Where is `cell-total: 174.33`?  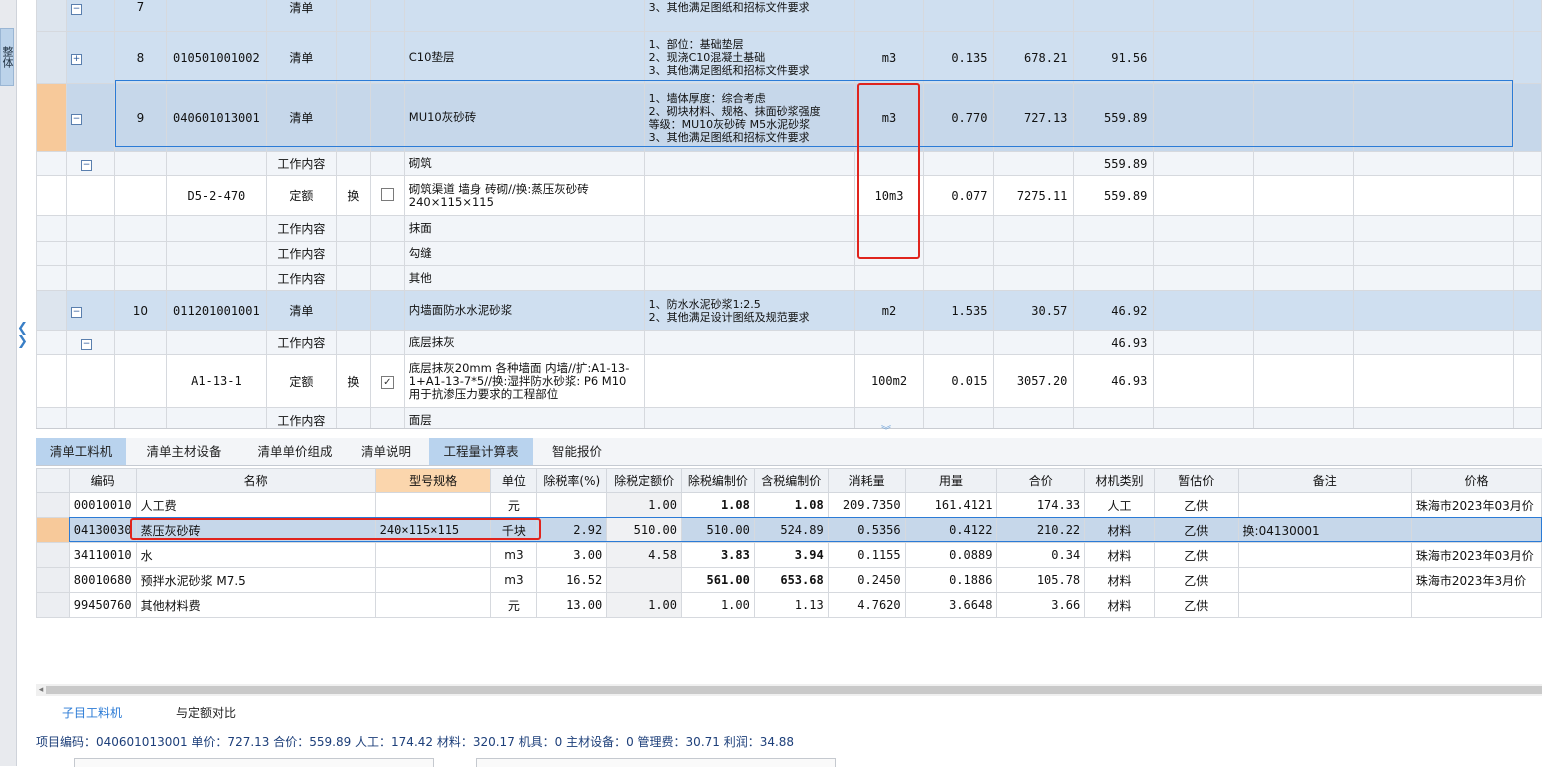 cell-total: 174.33 is located at coordinates (1041, 505).